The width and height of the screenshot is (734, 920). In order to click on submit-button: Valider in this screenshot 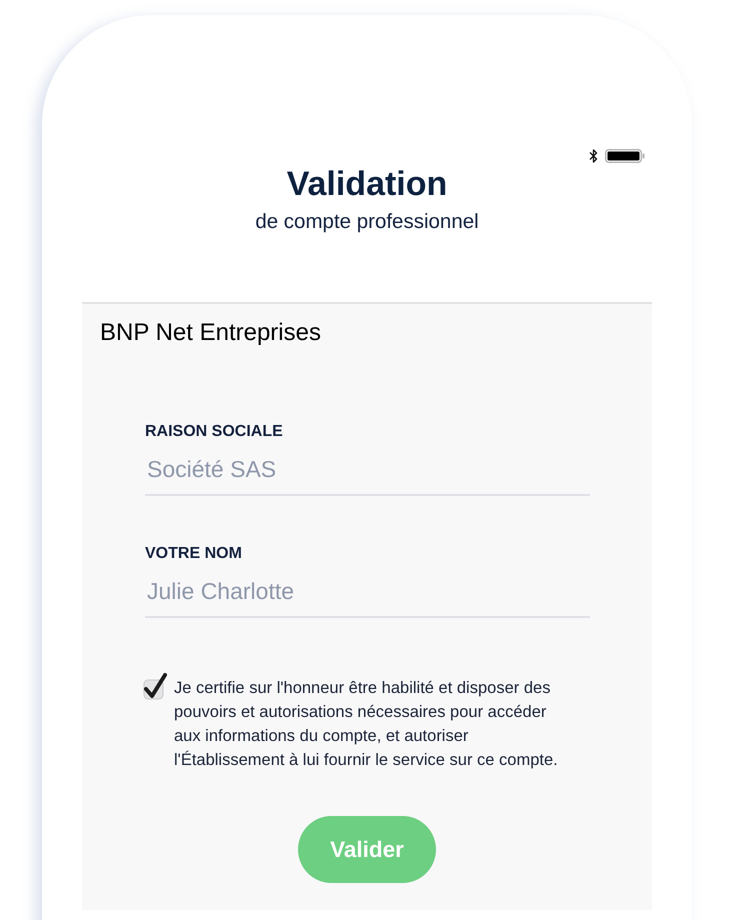, I will do `click(367, 849)`.